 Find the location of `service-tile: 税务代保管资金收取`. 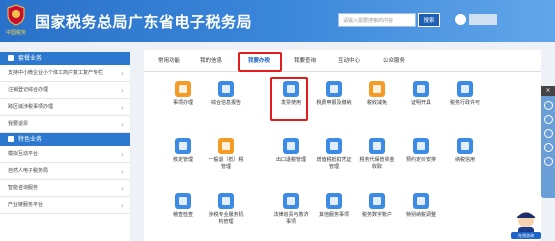

service-tile: 税务代保管资金收取 is located at coordinates (377, 158).